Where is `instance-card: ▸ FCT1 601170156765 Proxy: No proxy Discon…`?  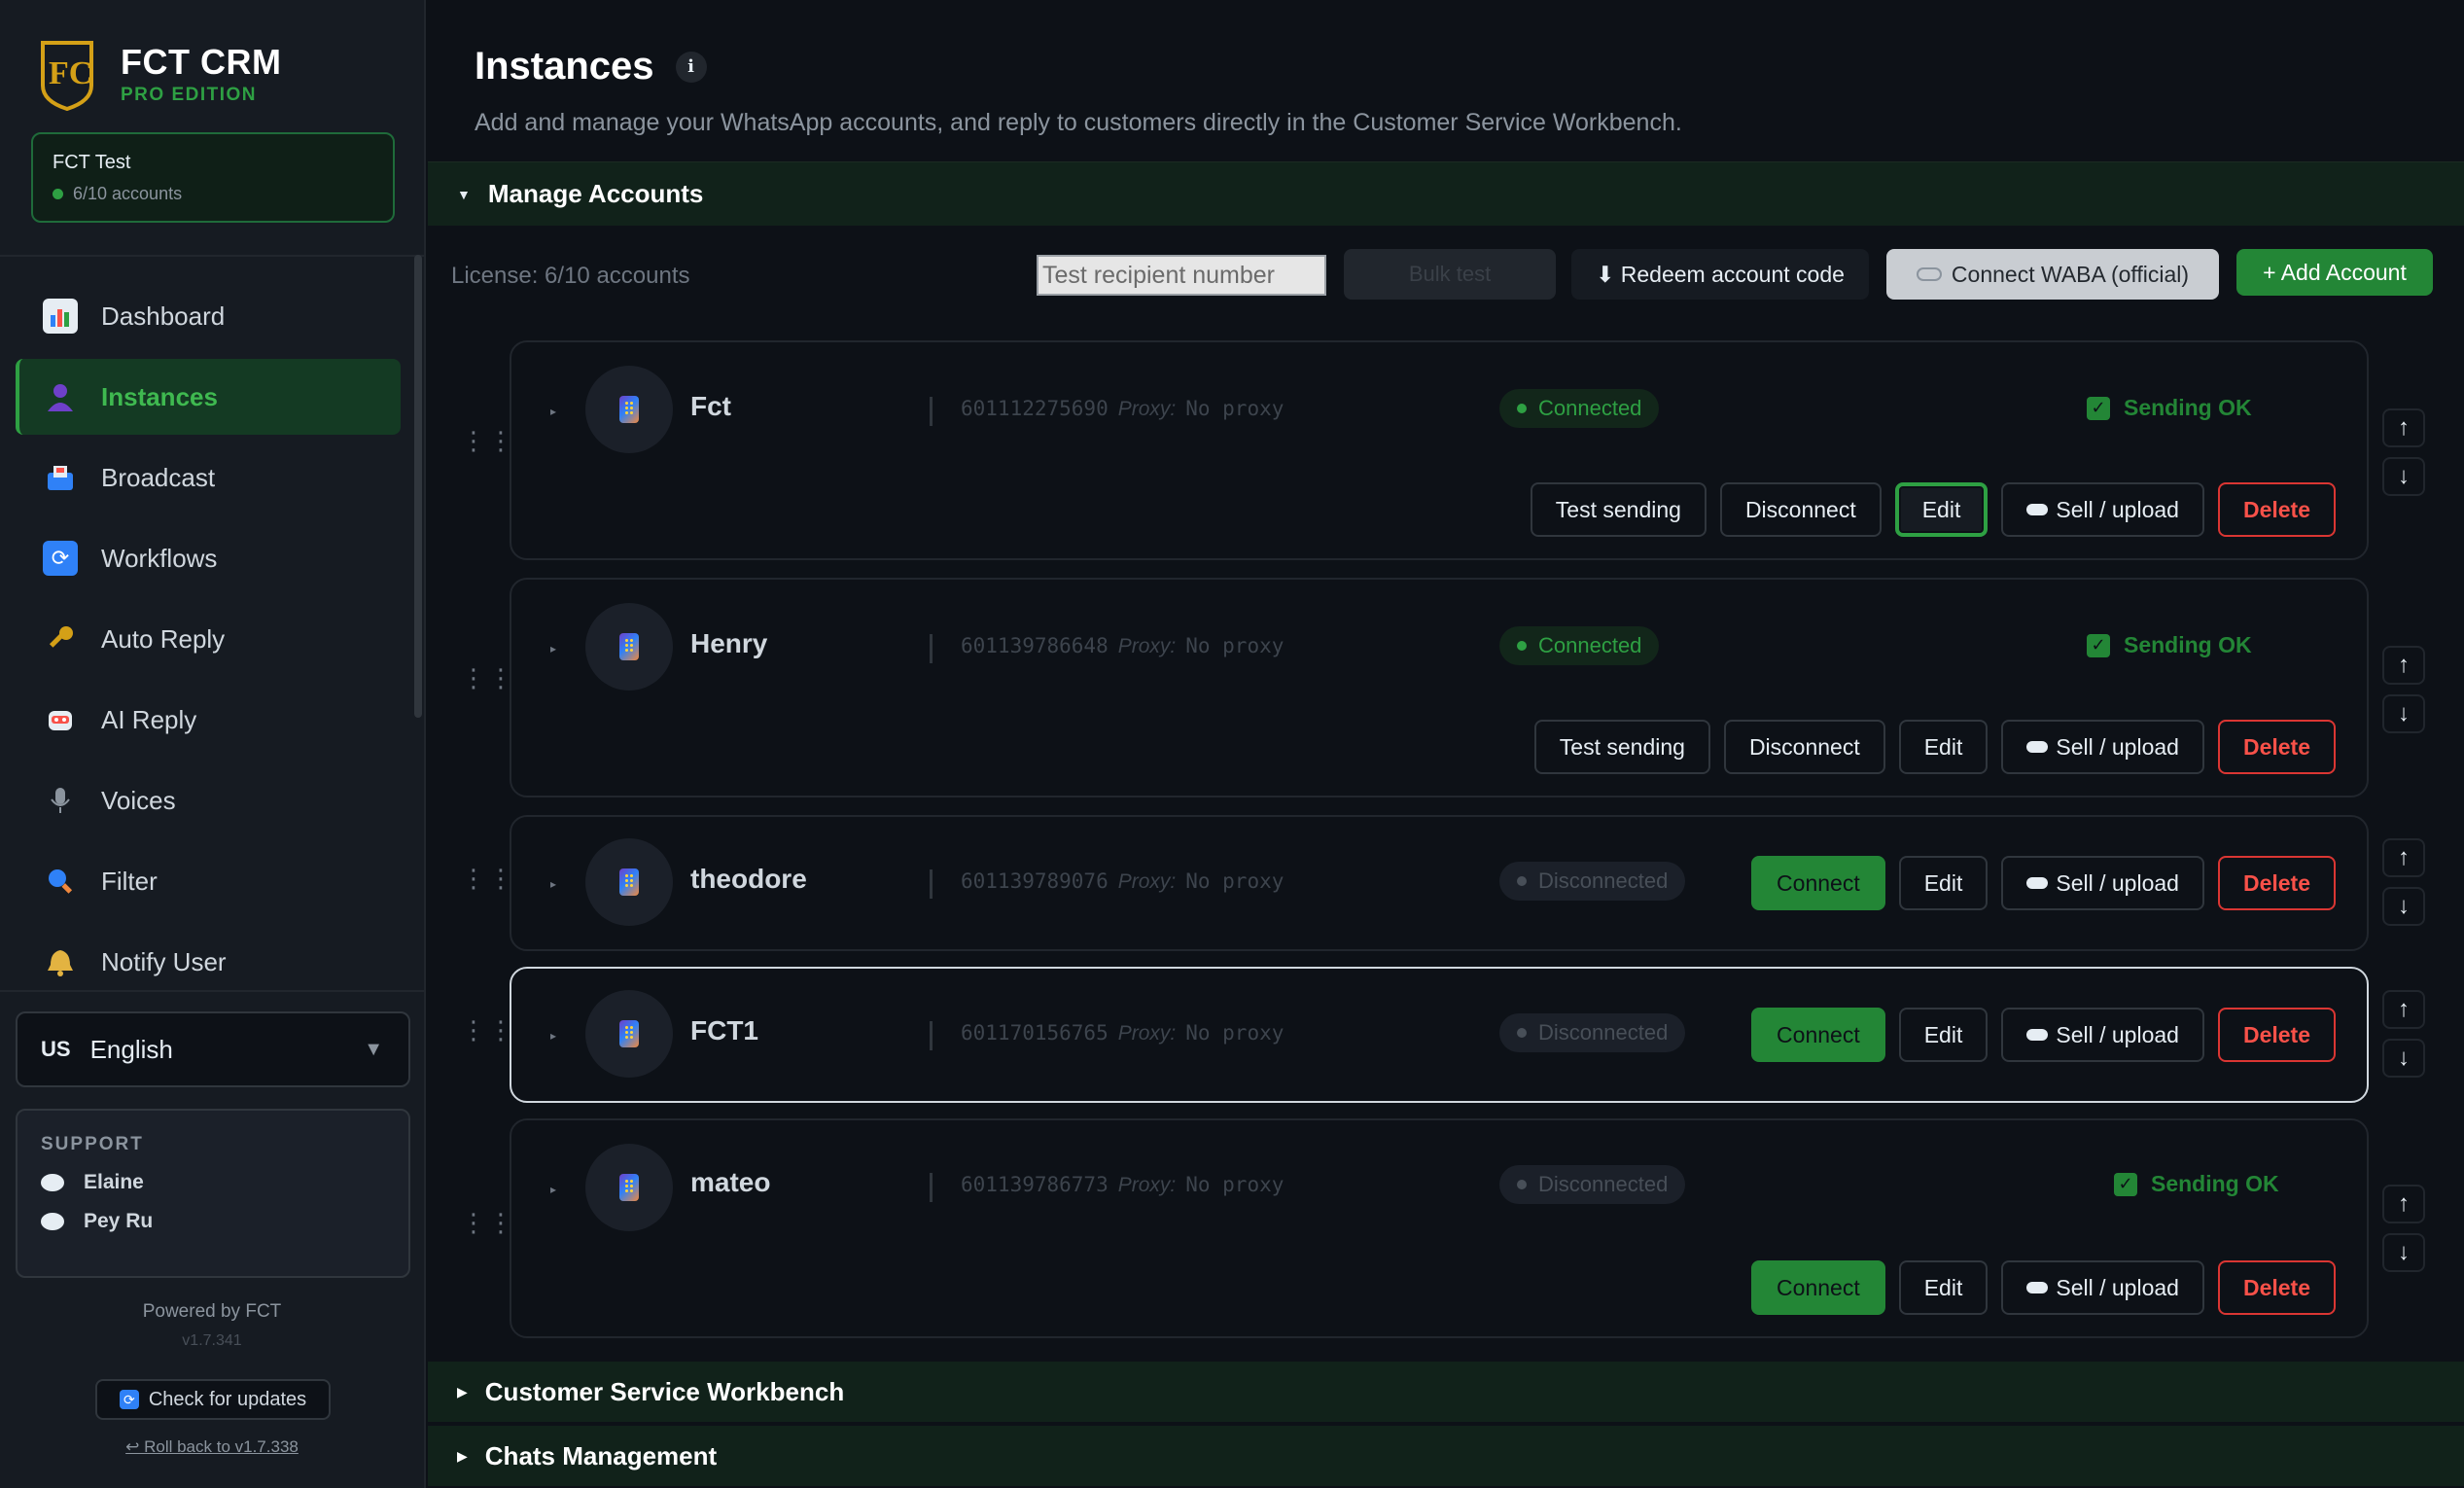 instance-card: ▸ FCT1 601170156765 Proxy: No proxy Discon… is located at coordinates (1439, 1035).